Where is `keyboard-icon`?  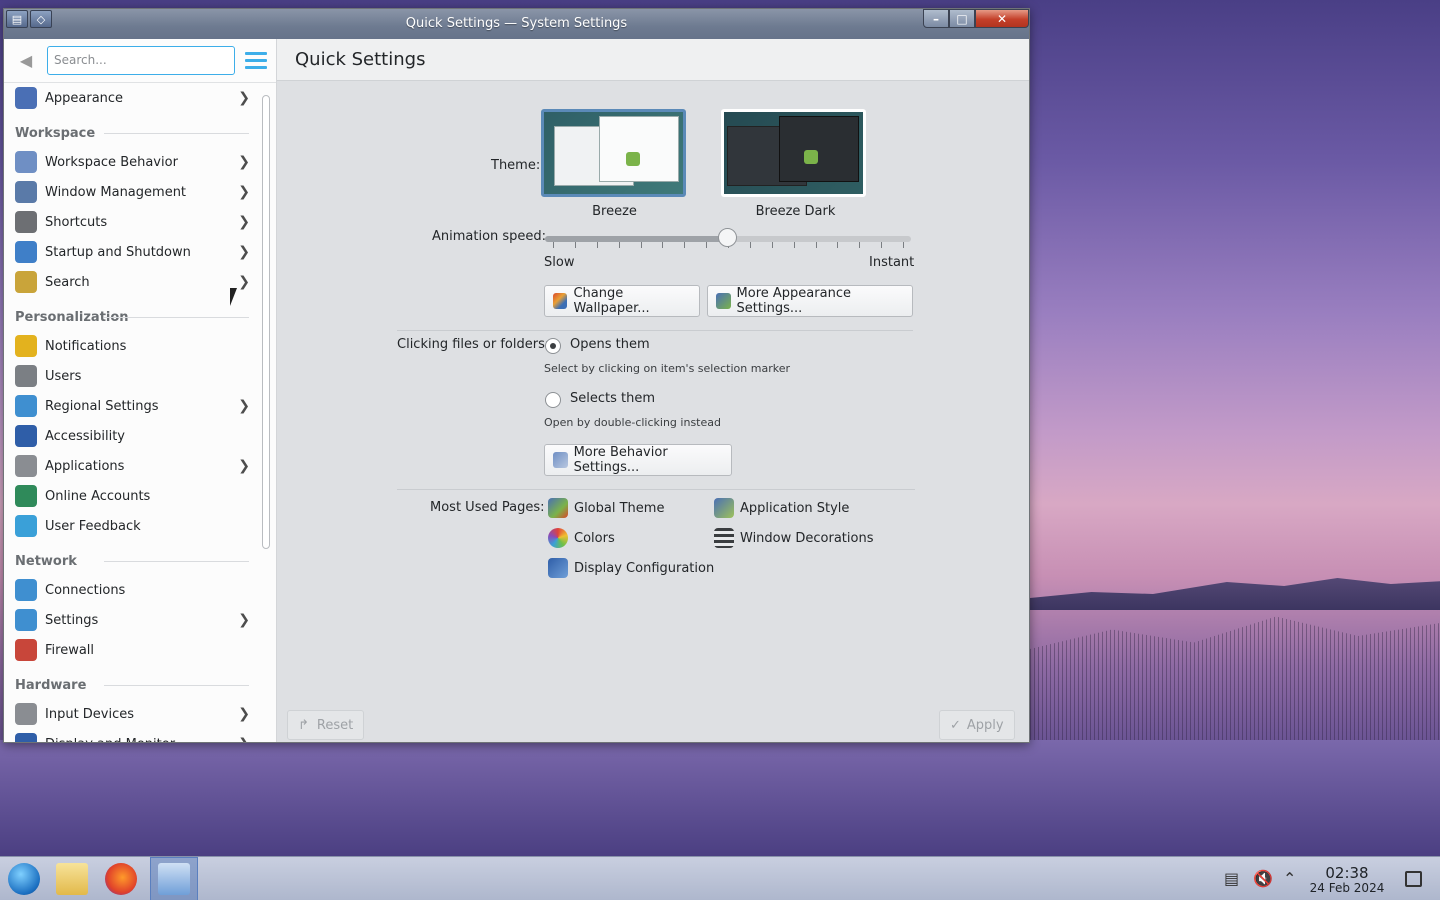 keyboard-icon is located at coordinates (26, 222).